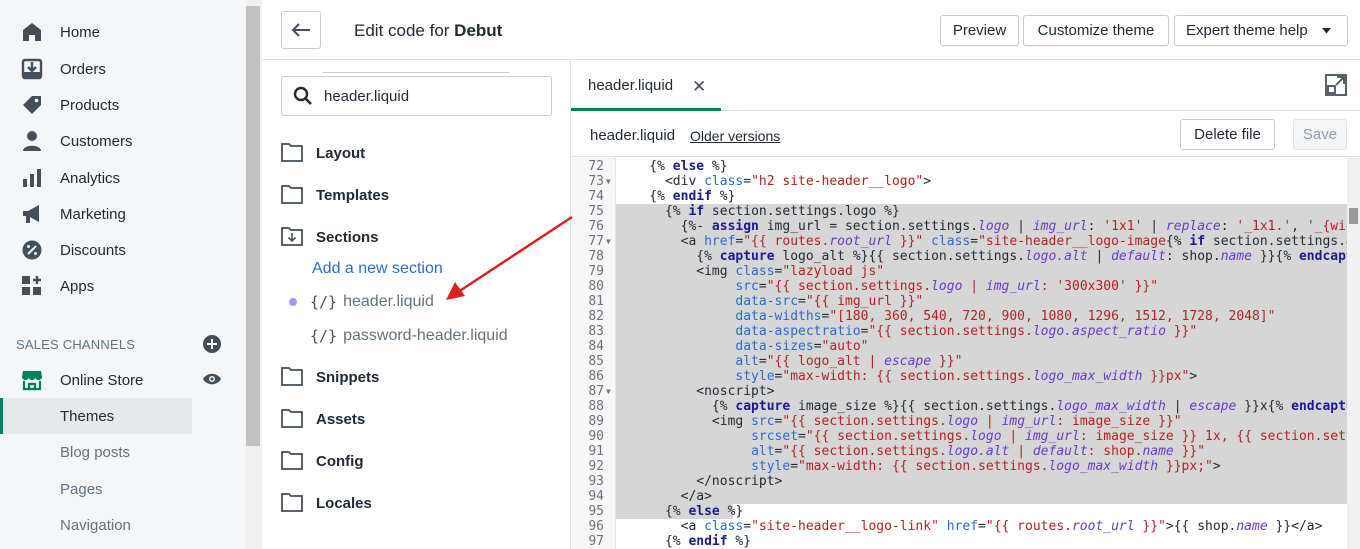  Describe the element at coordinates (596, 181) in the screenshot. I see `line-number: 73` at that location.